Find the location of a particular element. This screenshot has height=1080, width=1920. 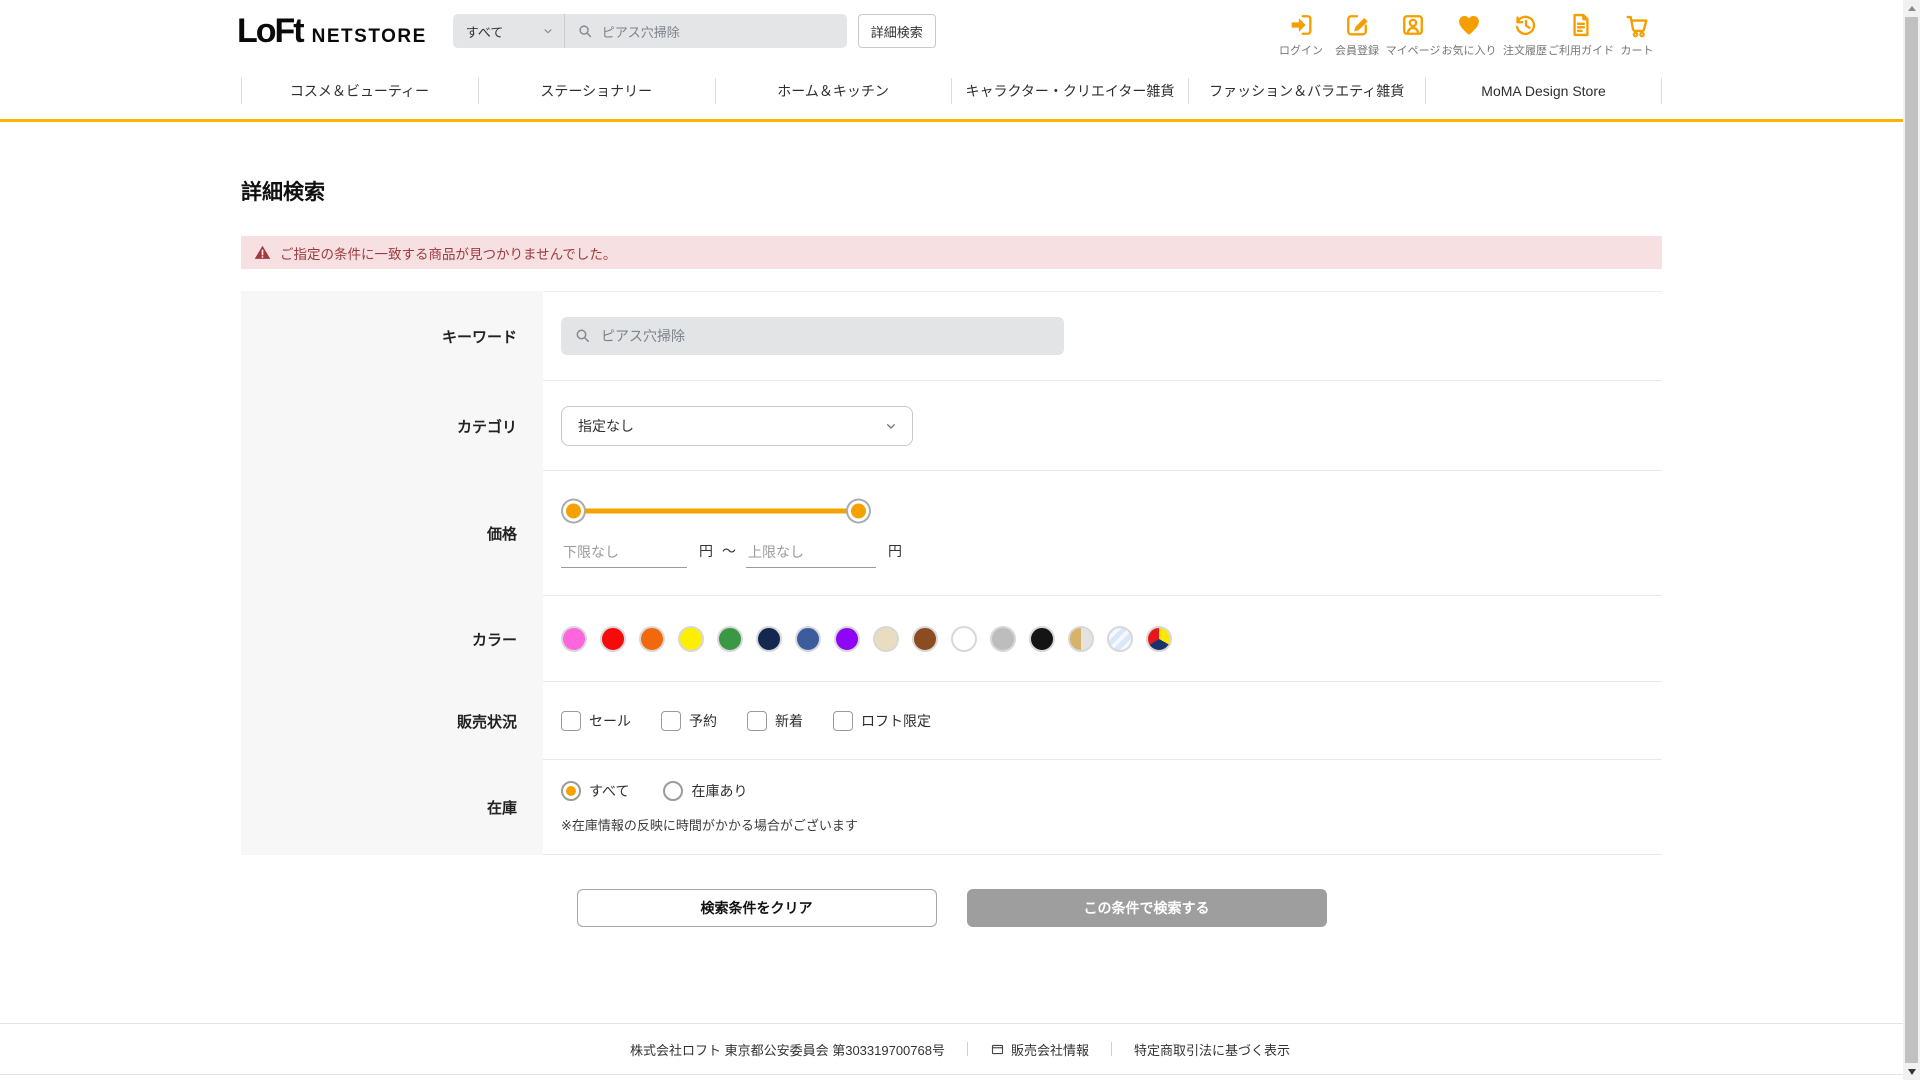

sales-option-loft-limited: ロフト限定 is located at coordinates (882, 720).